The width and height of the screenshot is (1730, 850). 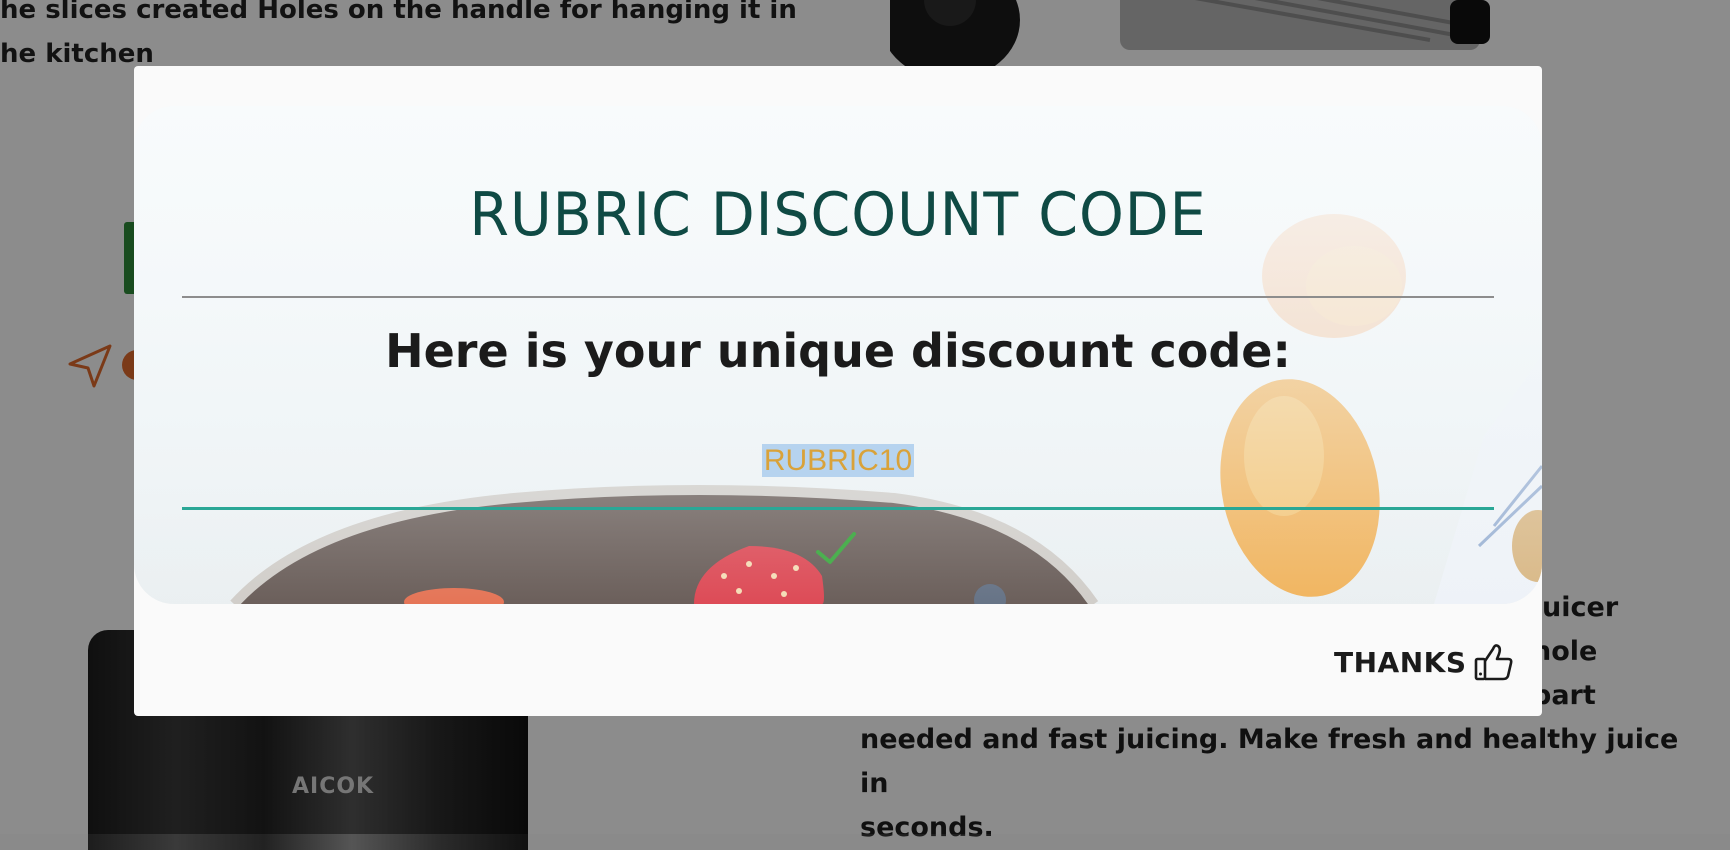 What do you see at coordinates (1493, 662) in the screenshot?
I see `thumbs-up-icon` at bounding box center [1493, 662].